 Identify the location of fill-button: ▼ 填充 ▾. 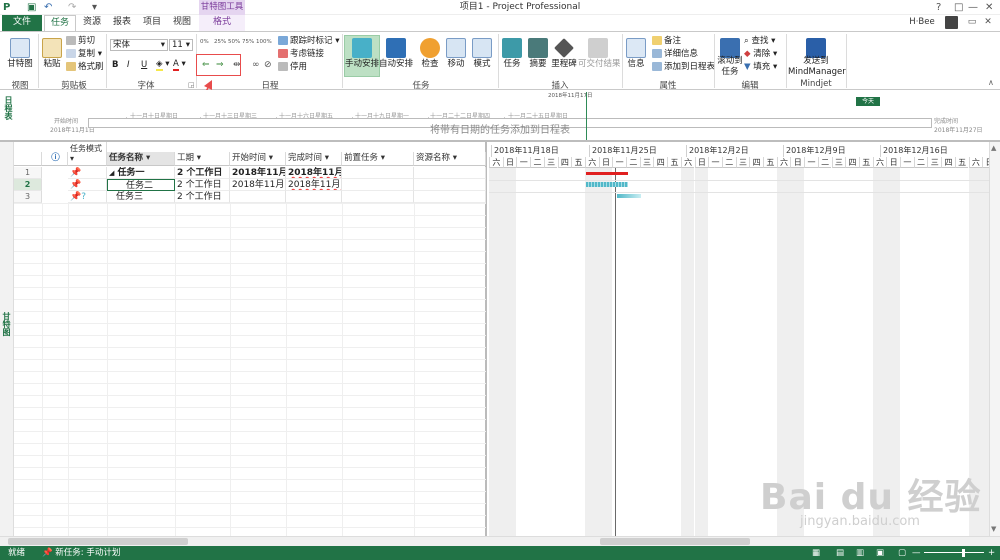
(760, 67).